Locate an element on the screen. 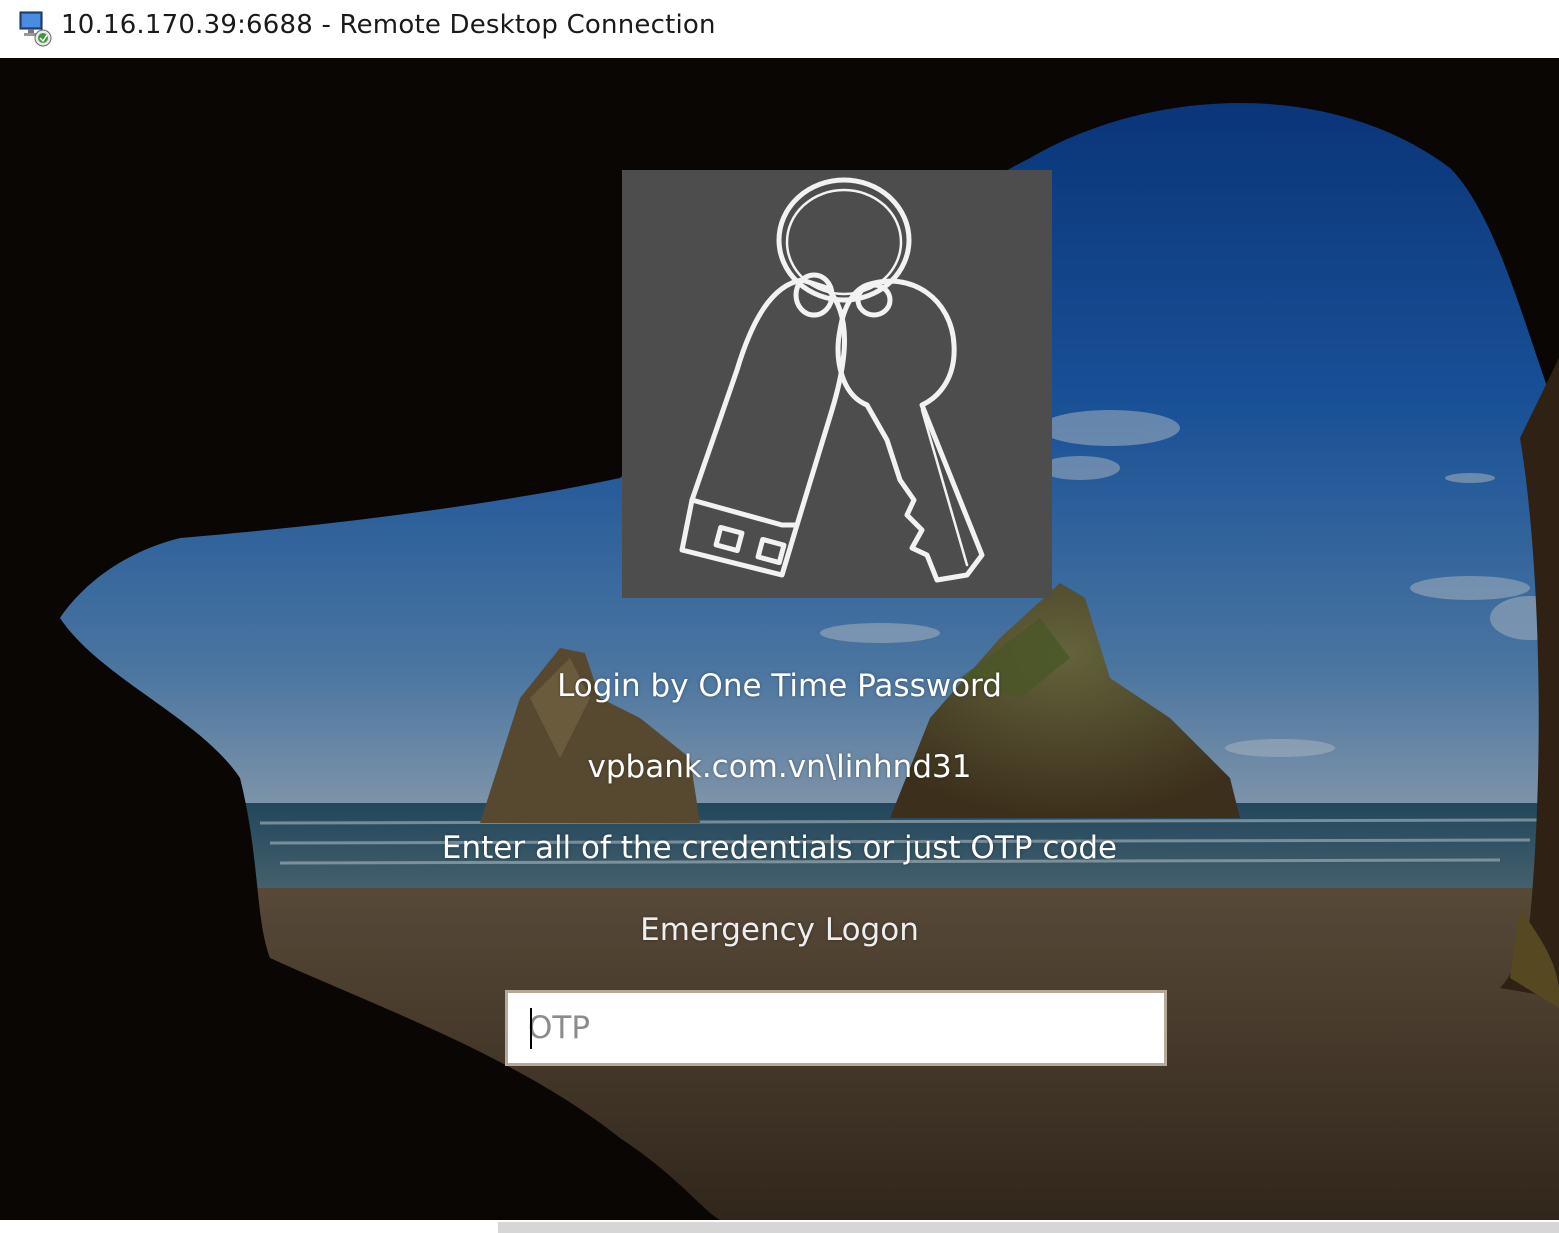 The width and height of the screenshot is (1559, 1233). horizontal-scrollbar is located at coordinates (1028, 1227).